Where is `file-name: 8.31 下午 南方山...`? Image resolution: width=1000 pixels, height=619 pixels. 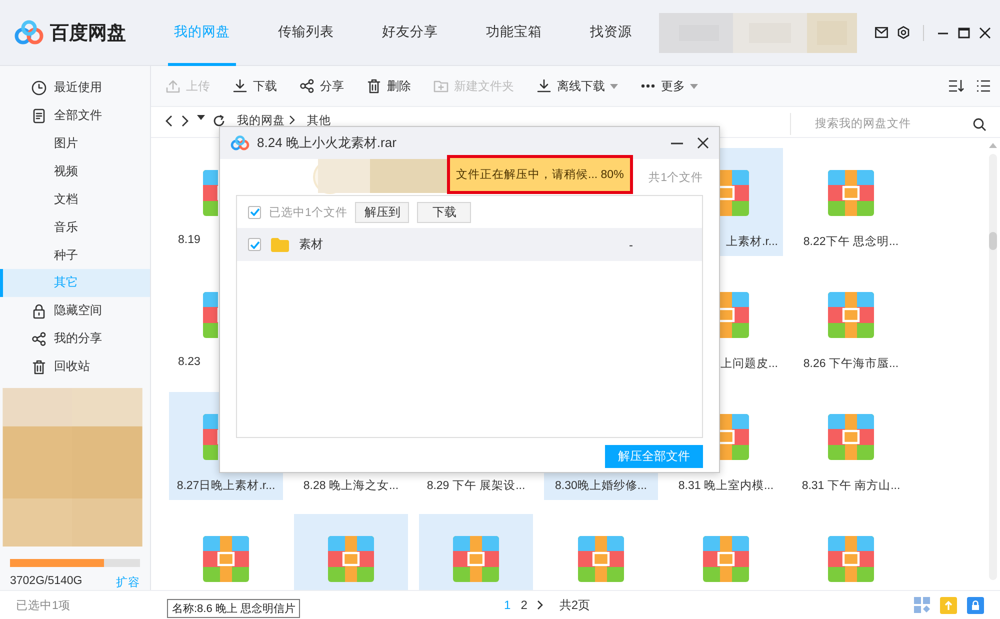
file-name: 8.31 下午 南方山... is located at coordinates (851, 485).